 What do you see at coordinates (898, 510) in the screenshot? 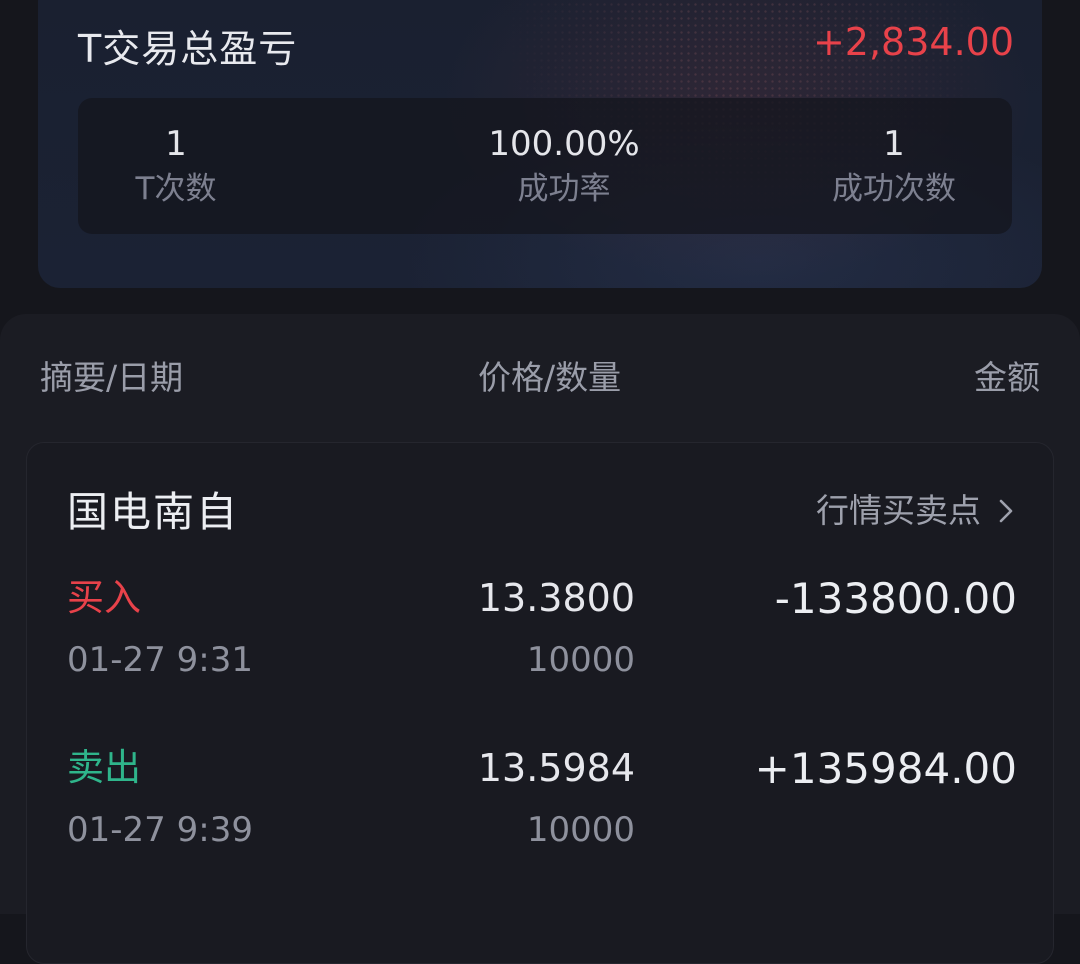
I see `market-link-label: 行情买卖点` at bounding box center [898, 510].